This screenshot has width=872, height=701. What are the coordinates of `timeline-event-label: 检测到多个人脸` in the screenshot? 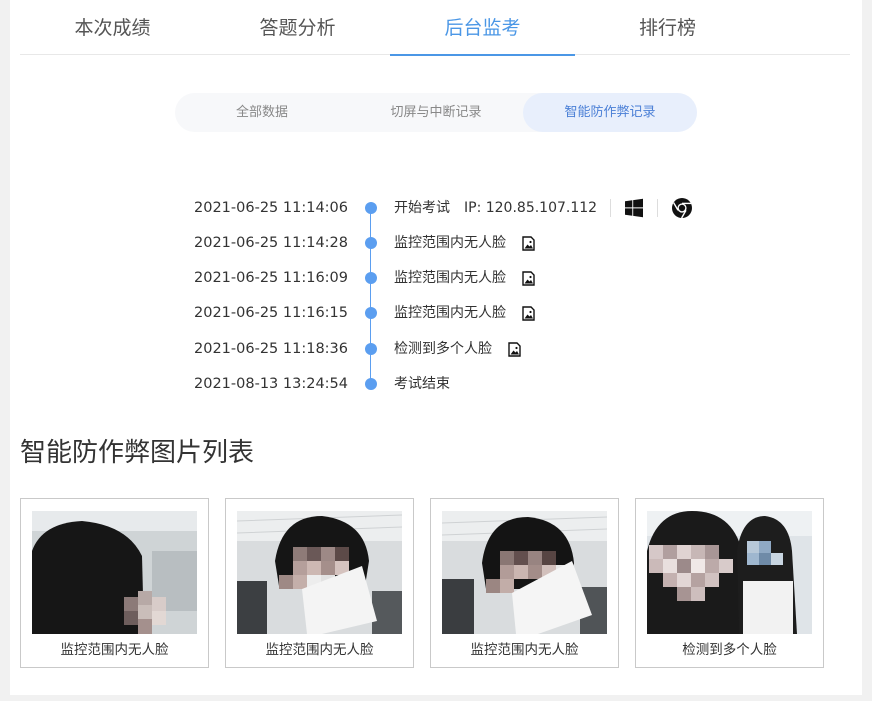 It's located at (443, 349).